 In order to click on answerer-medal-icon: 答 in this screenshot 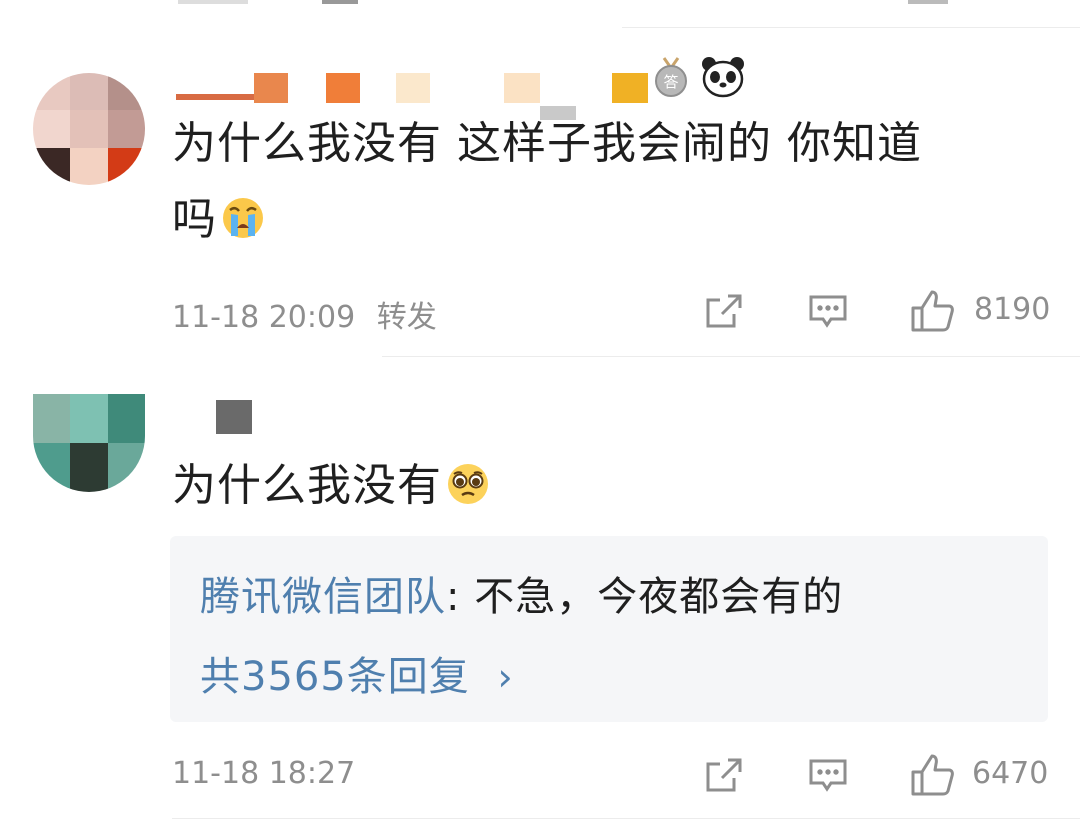, I will do `click(671, 77)`.